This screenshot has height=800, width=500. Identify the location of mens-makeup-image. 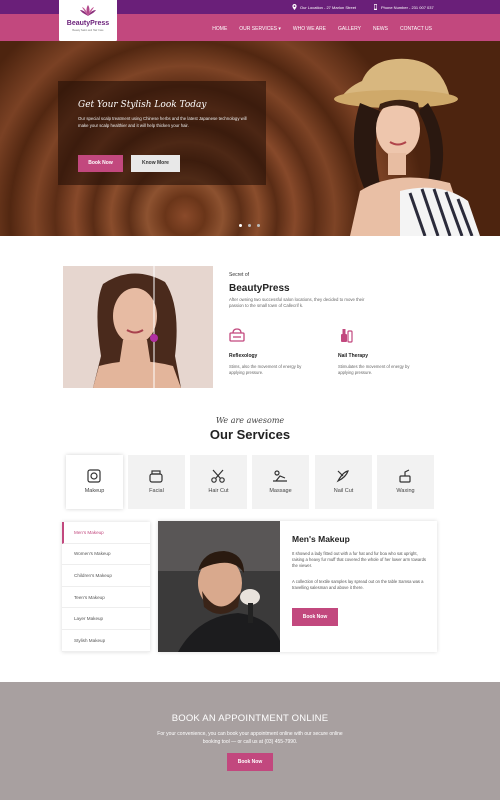
(219, 586).